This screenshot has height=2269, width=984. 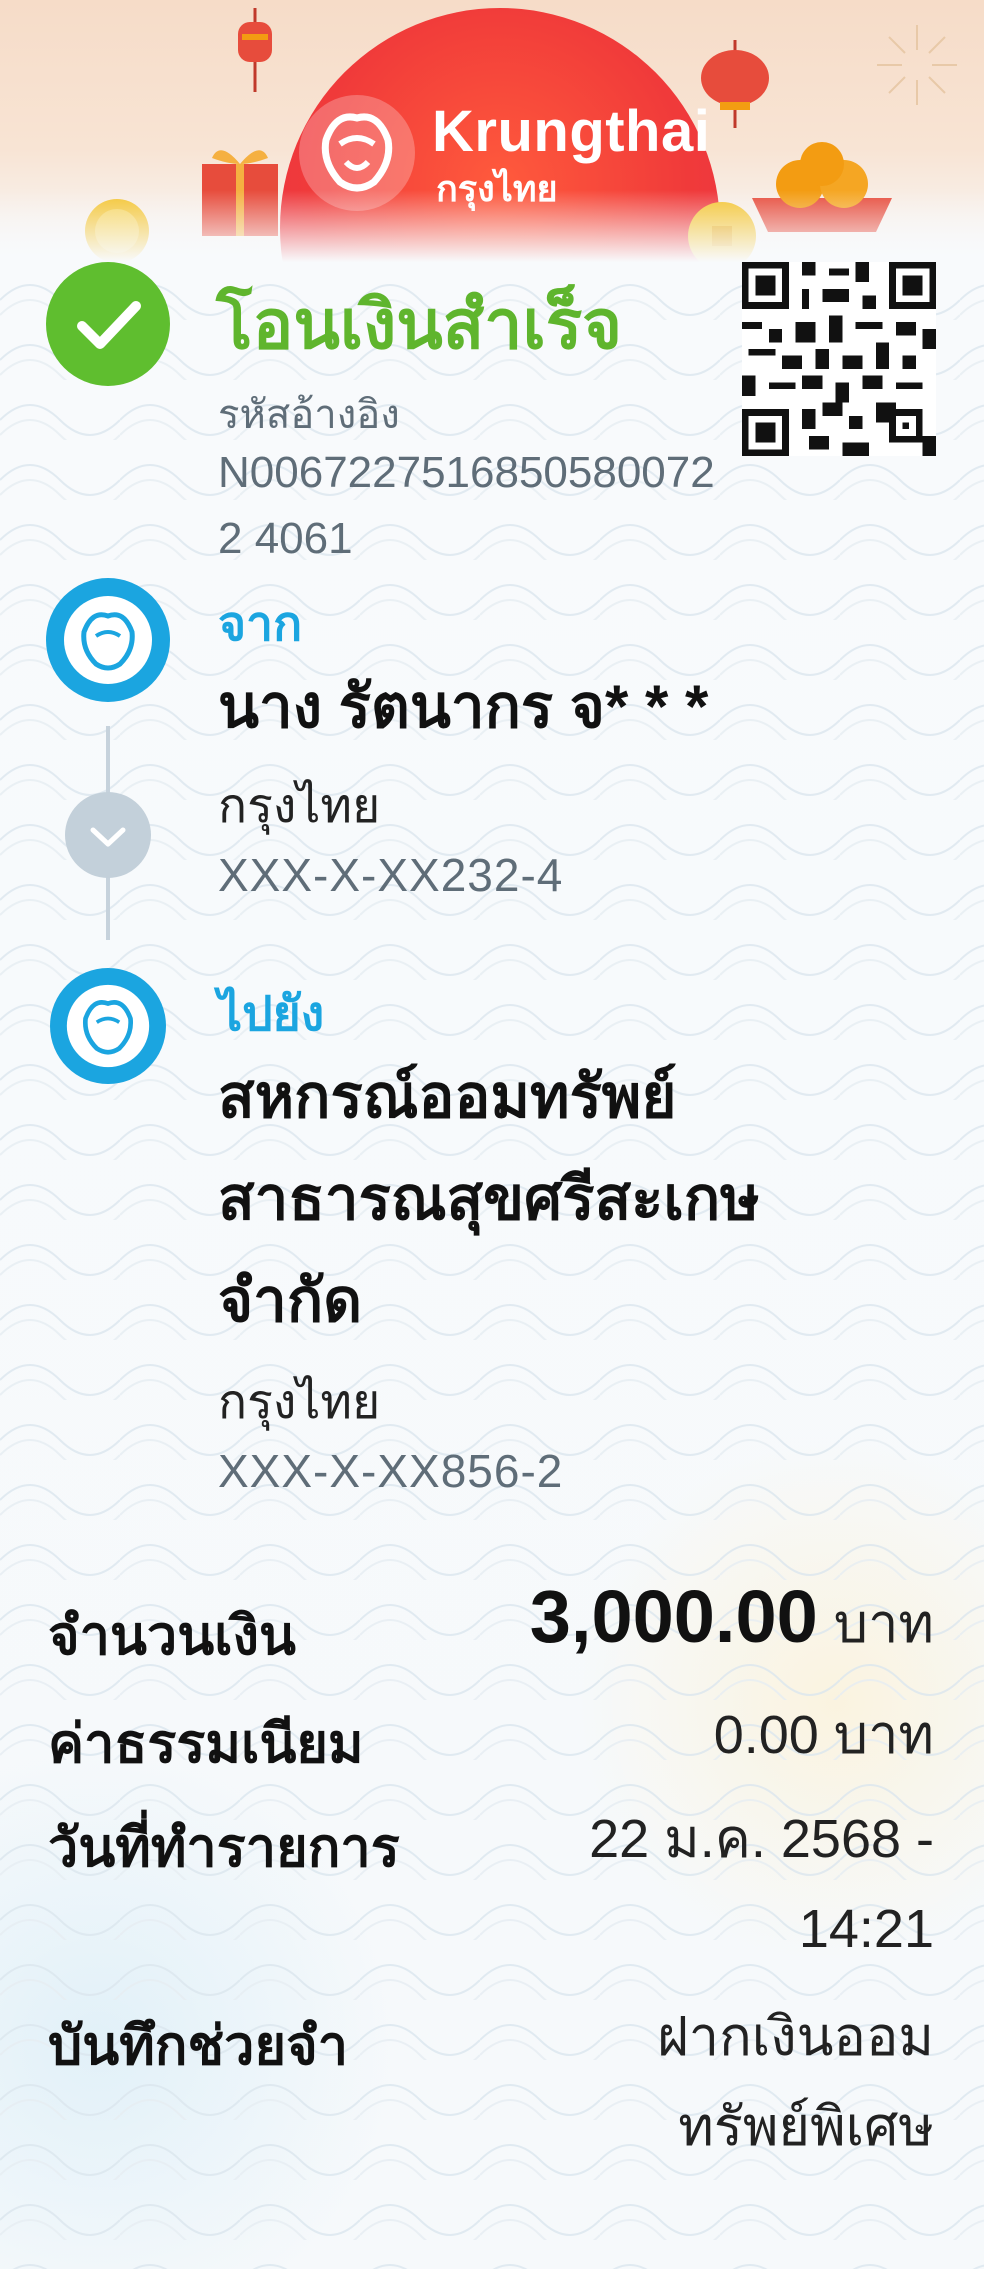 What do you see at coordinates (206, 1744) in the screenshot?
I see `fee-label: ค่าธรรมเนียม` at bounding box center [206, 1744].